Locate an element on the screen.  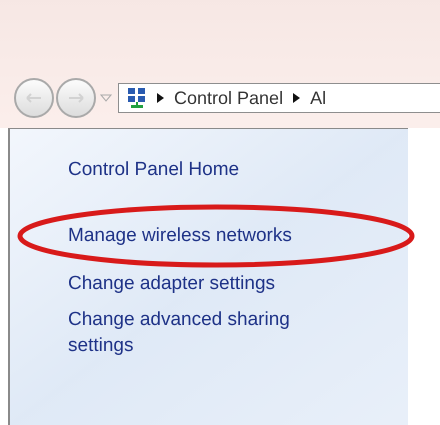
forward-button is located at coordinates (76, 98).